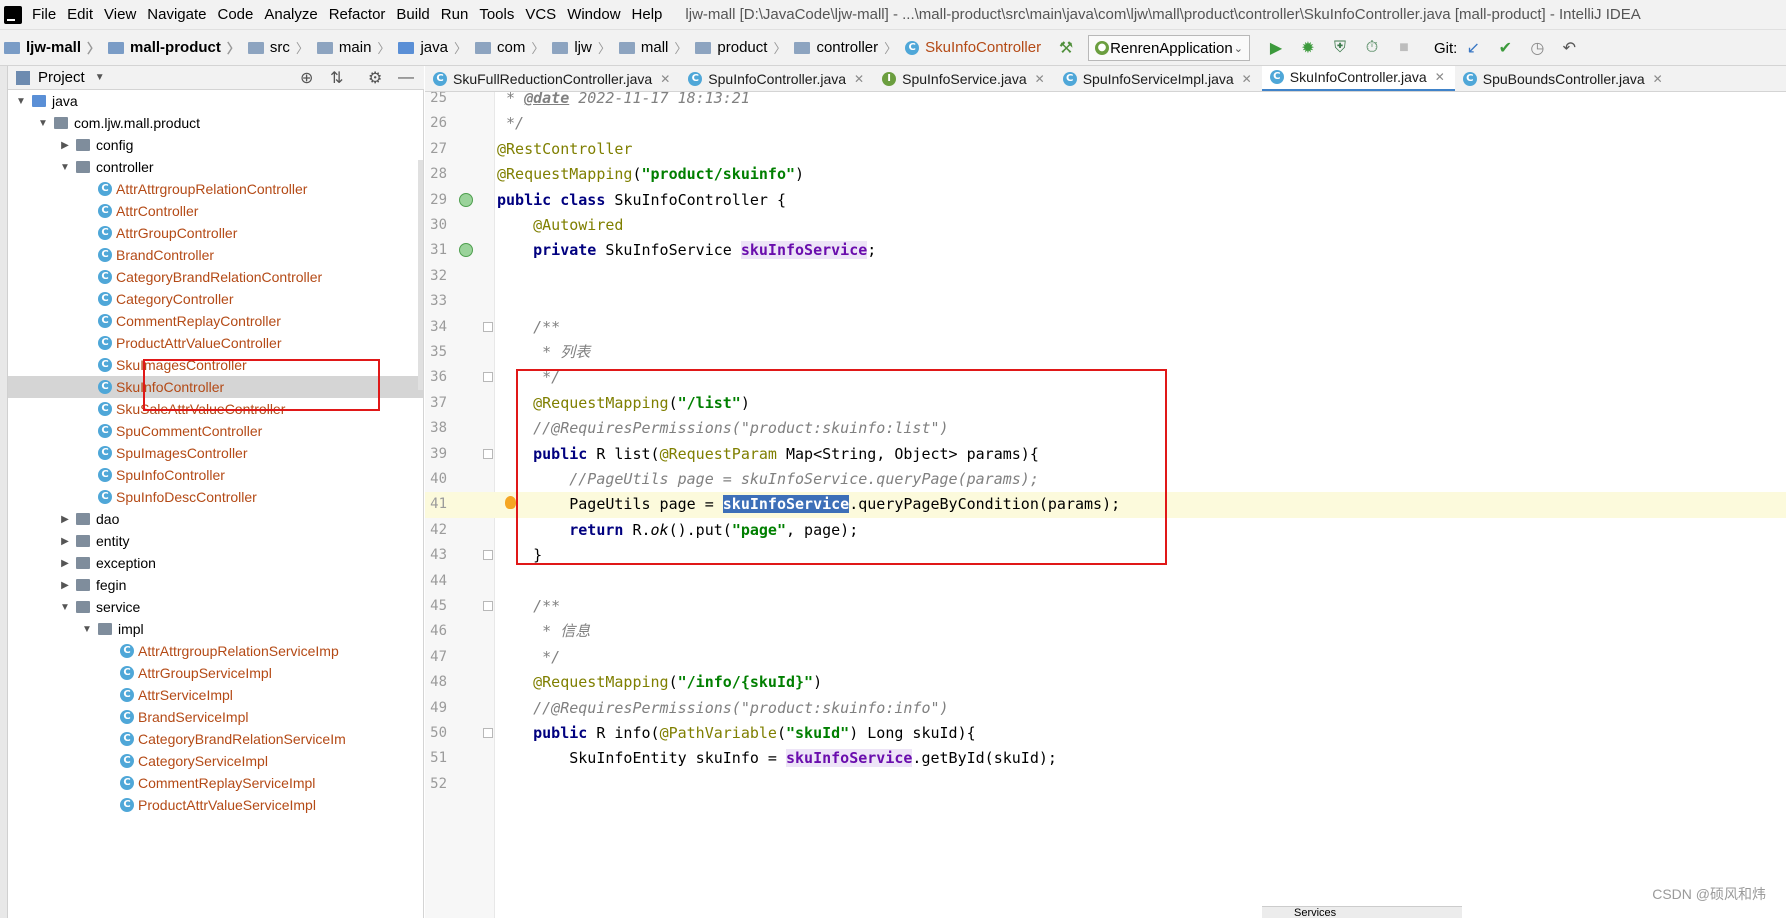 The width and height of the screenshot is (1786, 919). I want to click on profile-icon: ⏱, so click(1372, 48).